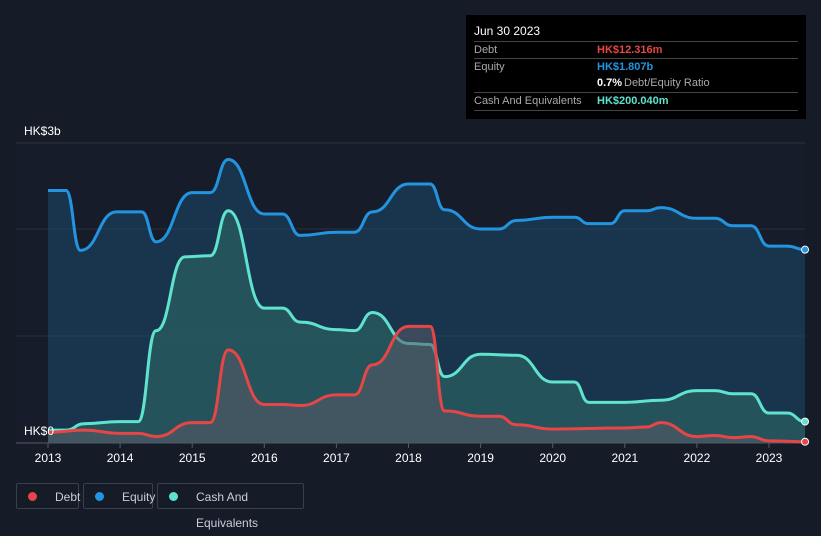 The height and width of the screenshot is (536, 821). Describe the element at coordinates (42, 131) in the screenshot. I see `y-tick-label: HK$3b` at that location.